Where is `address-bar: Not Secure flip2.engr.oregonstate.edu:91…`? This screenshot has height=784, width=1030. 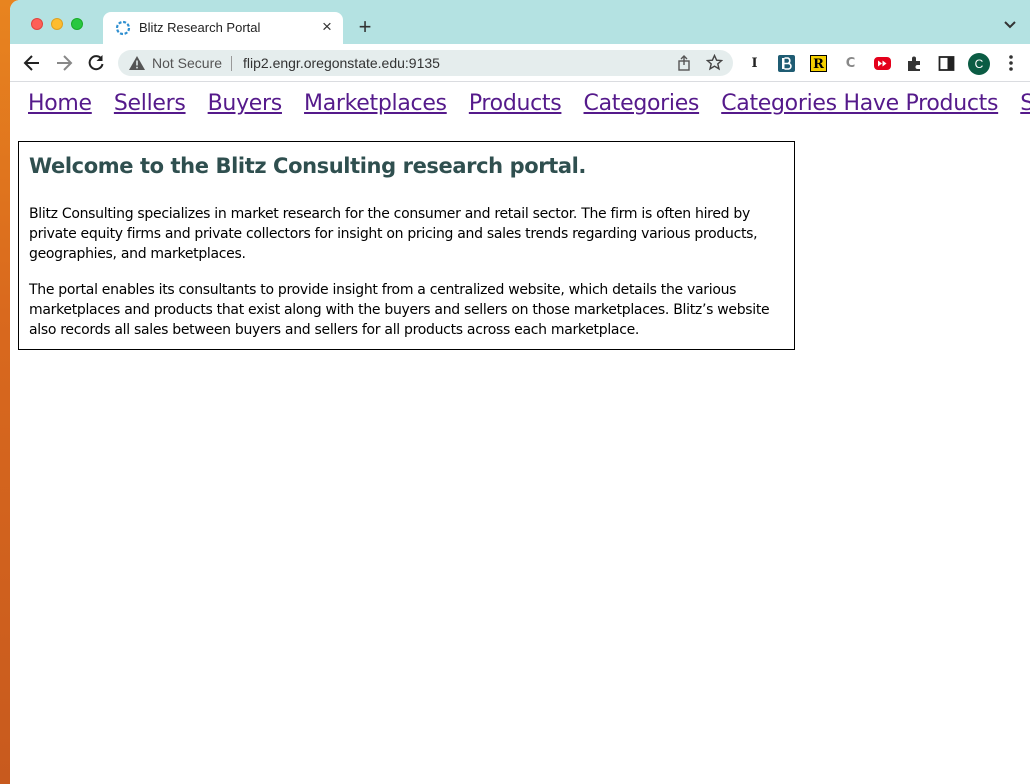 address-bar: Not Secure flip2.engr.oregonstate.edu:91… is located at coordinates (425, 63).